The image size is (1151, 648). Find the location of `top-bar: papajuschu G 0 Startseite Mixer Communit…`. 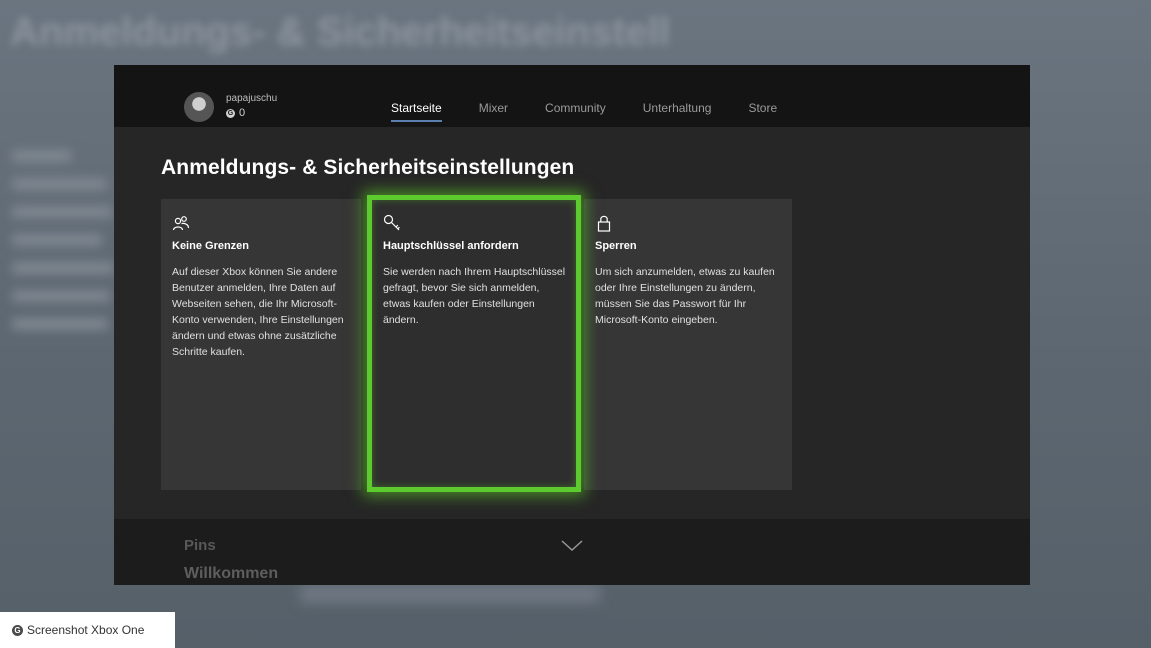

top-bar: papajuschu G 0 Startseite Mixer Communit… is located at coordinates (572, 96).